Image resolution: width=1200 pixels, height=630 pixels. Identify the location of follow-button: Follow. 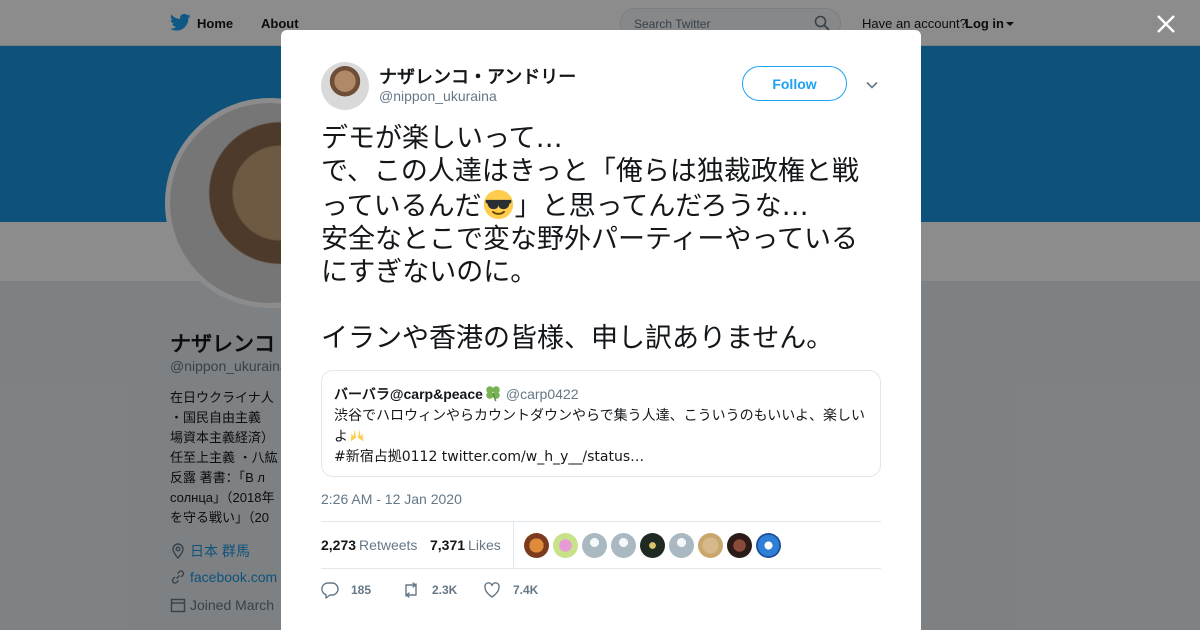
(794, 83).